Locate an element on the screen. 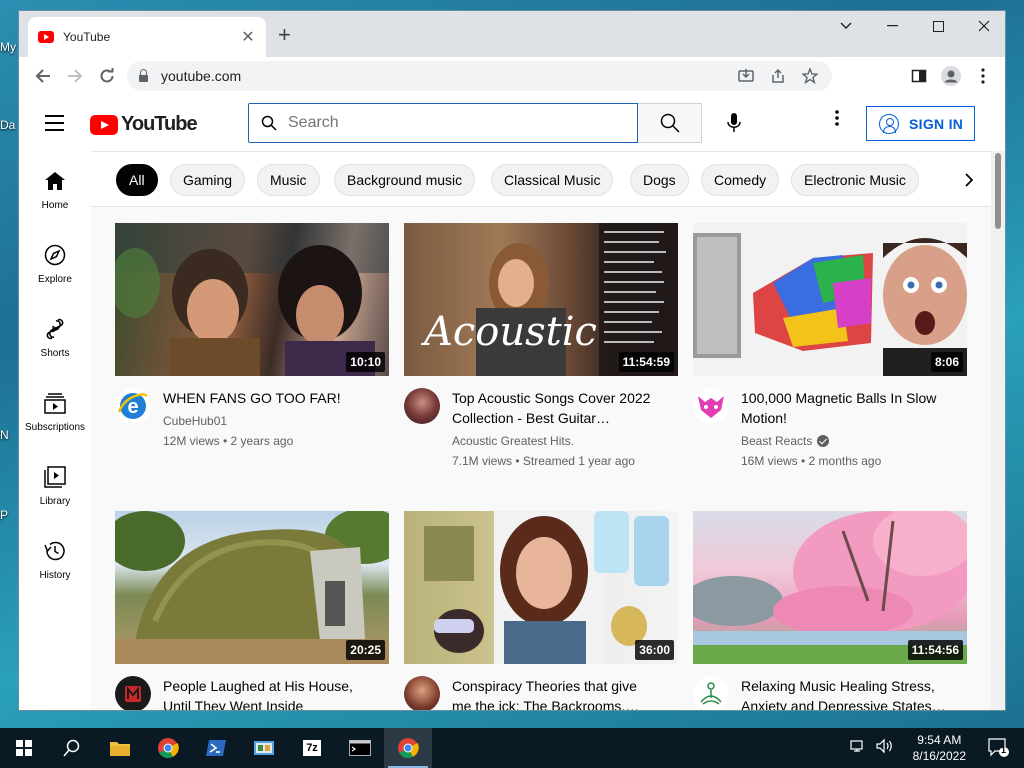 This screenshot has height=768, width=1024. guide-item-home: Home is located at coordinates (55, 188).